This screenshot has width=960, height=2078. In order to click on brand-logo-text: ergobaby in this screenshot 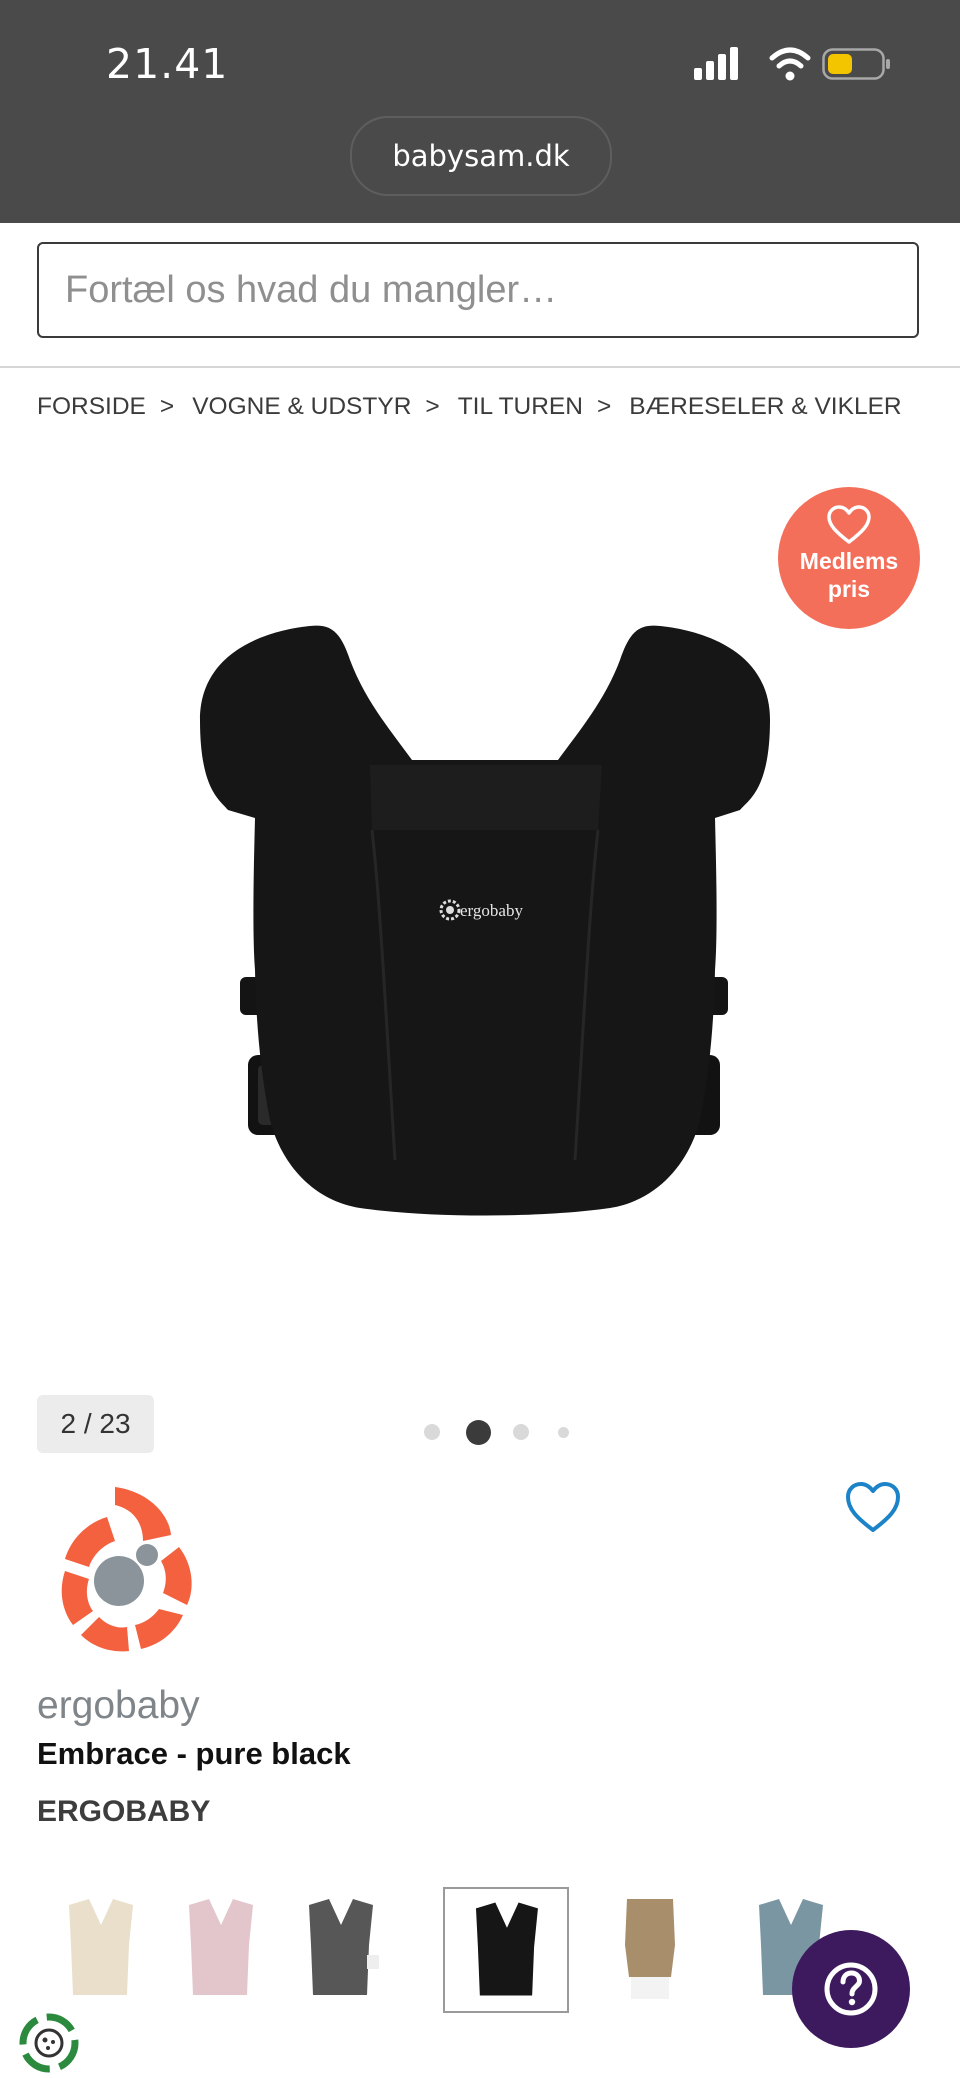, I will do `click(118, 1705)`.